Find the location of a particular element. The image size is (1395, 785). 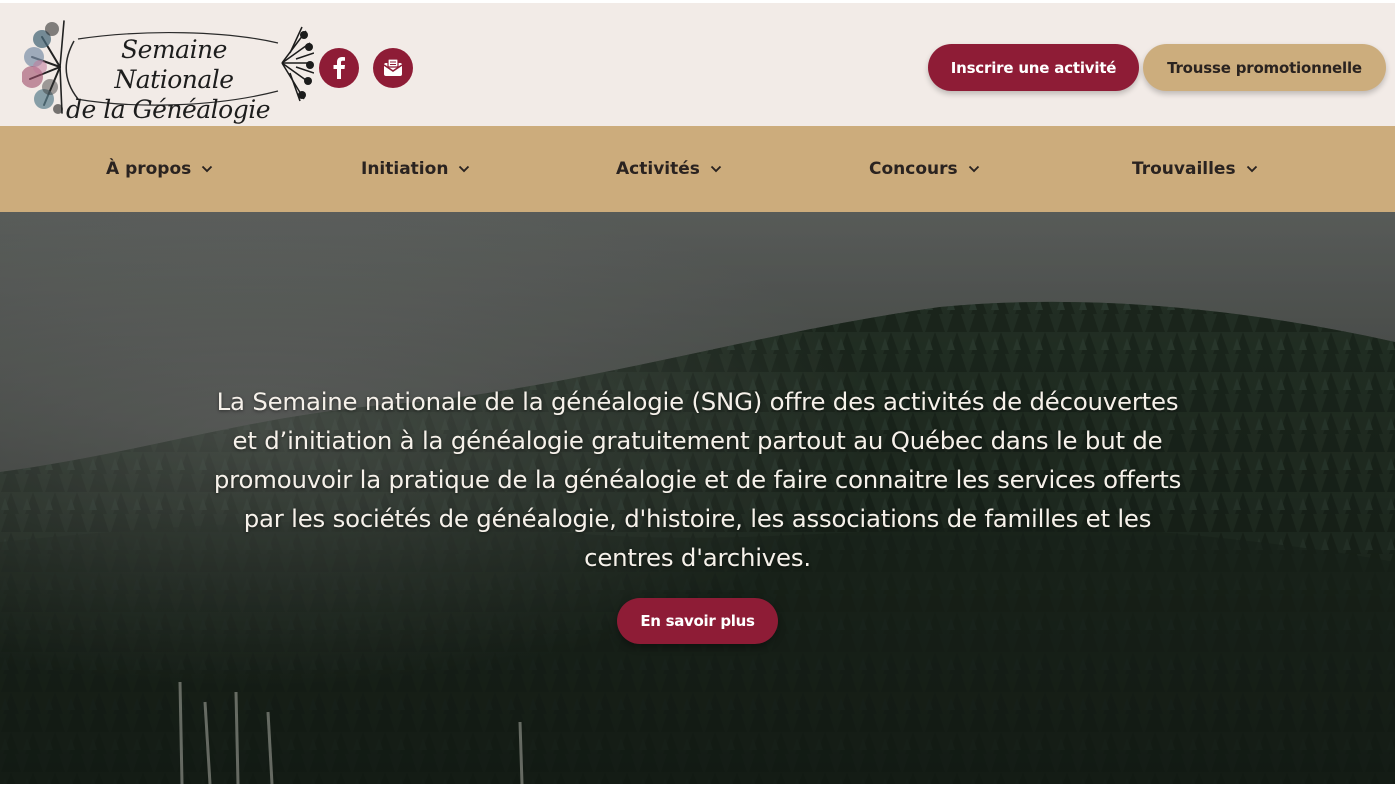

promo-kit-button: Trousse promotionnelle is located at coordinates (1264, 67).